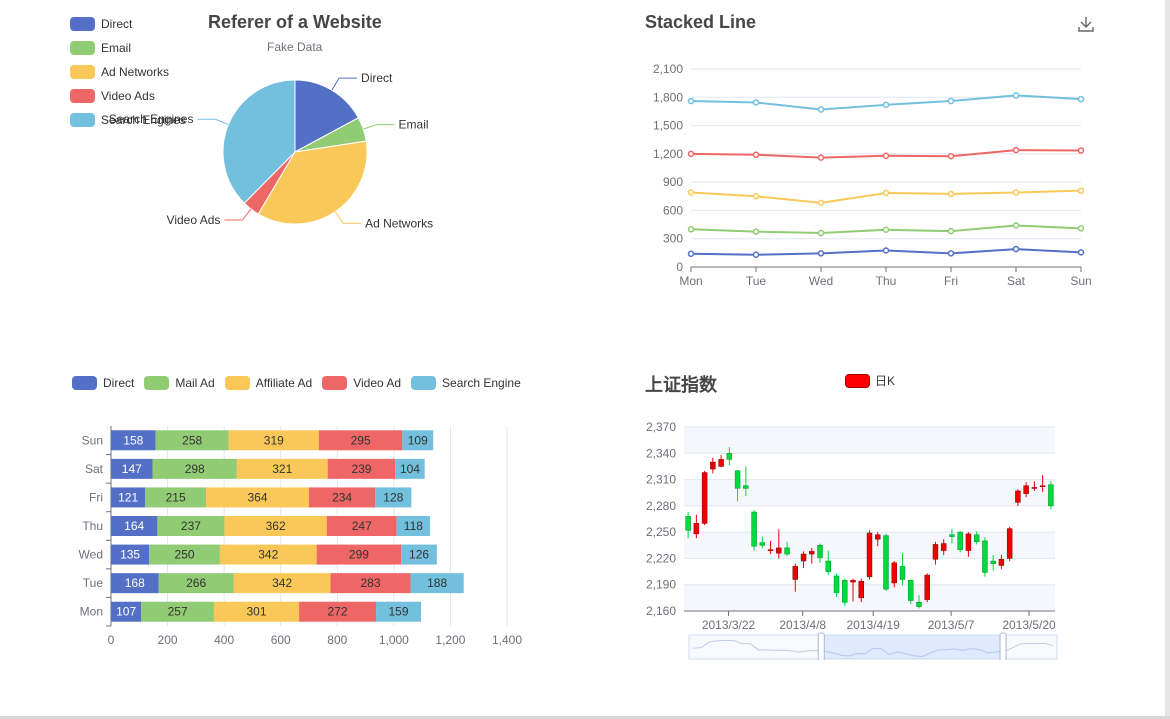  Describe the element at coordinates (437, 583) in the screenshot. I see `bar-value-label: 188` at that location.